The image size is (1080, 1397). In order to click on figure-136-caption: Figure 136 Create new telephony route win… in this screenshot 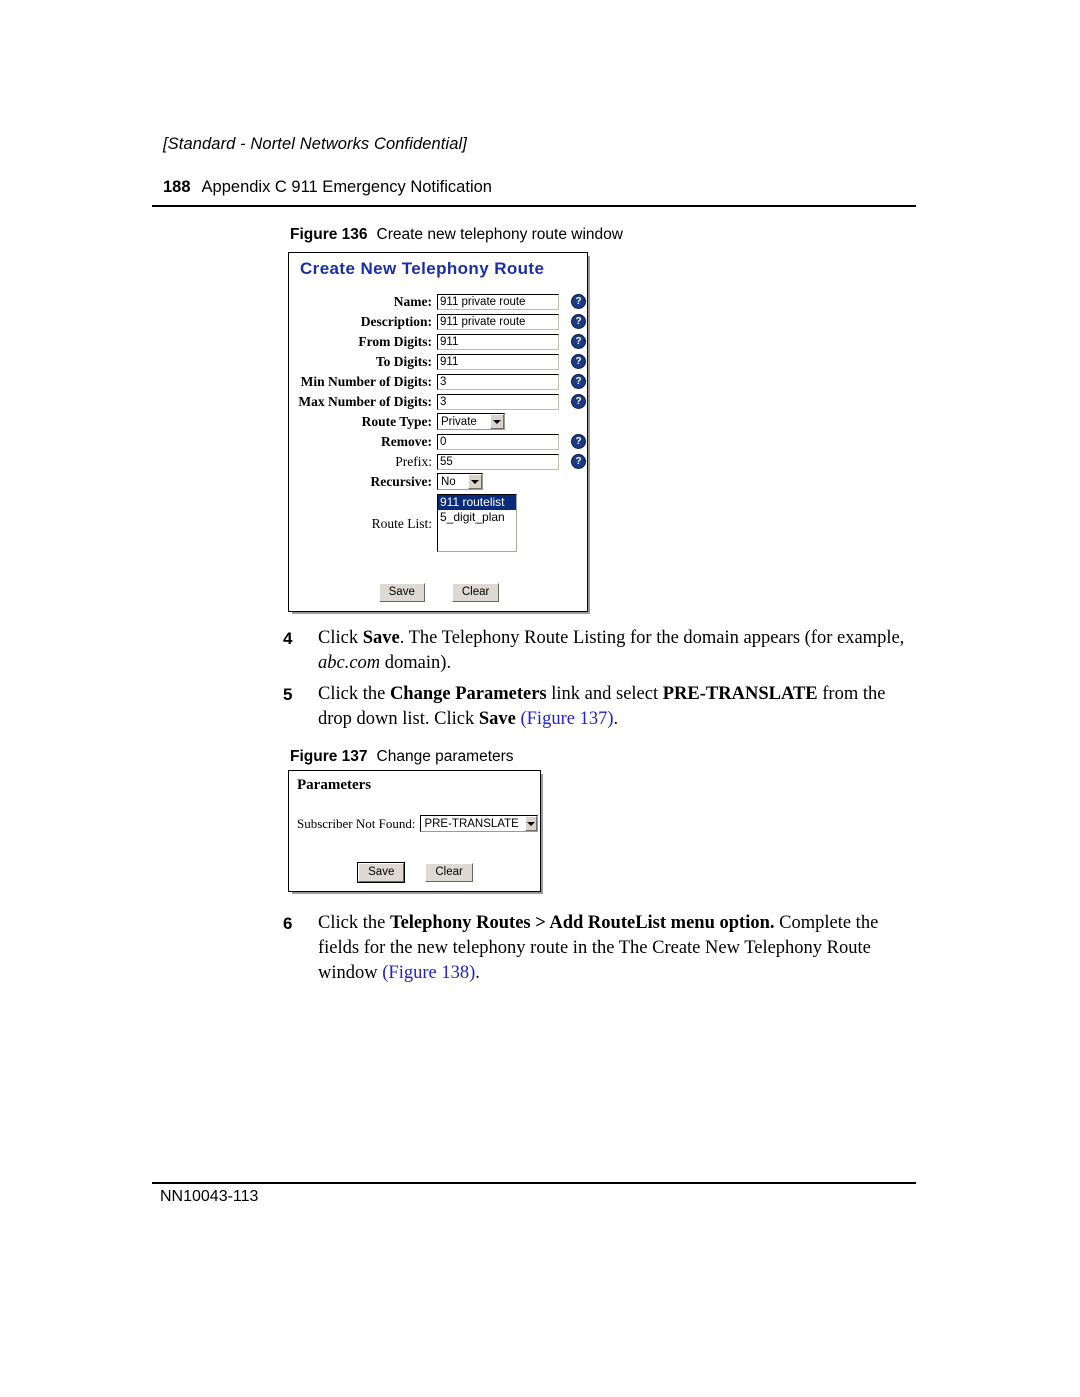, I will do `click(456, 235)`.